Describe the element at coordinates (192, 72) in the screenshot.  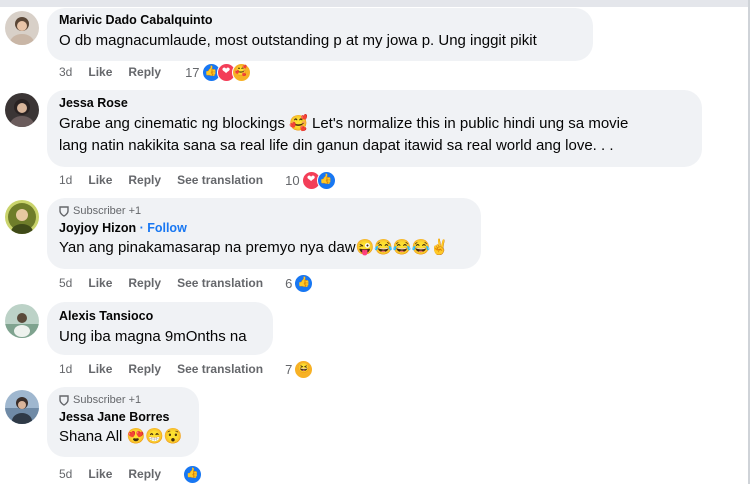
I see `reaction-count: 17` at that location.